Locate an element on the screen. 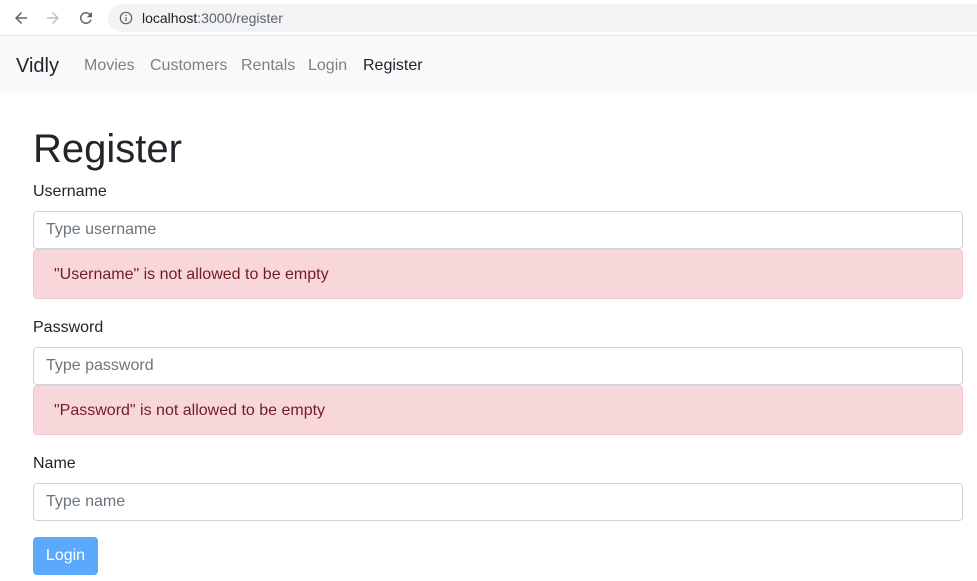 This screenshot has width=977, height=581. nav-link-customers: Customers is located at coordinates (188, 66).